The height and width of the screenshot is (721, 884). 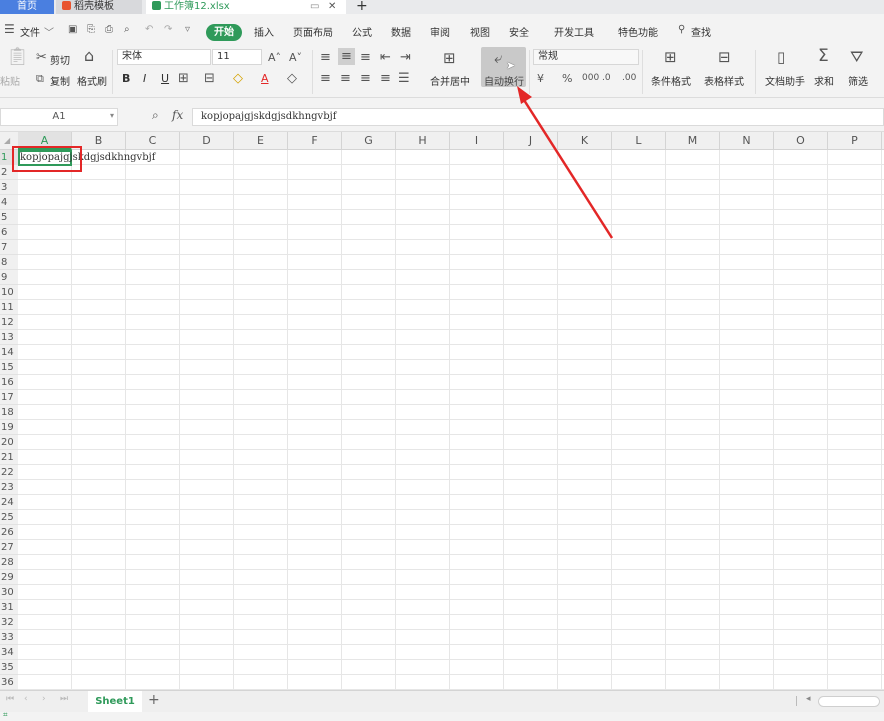 I want to click on row-header: 23, so click(x=9, y=487).